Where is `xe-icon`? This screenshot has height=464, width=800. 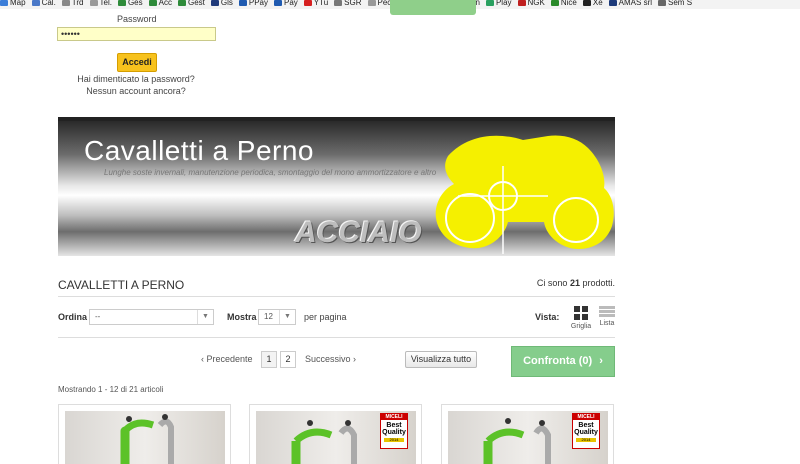 xe-icon is located at coordinates (586, 3).